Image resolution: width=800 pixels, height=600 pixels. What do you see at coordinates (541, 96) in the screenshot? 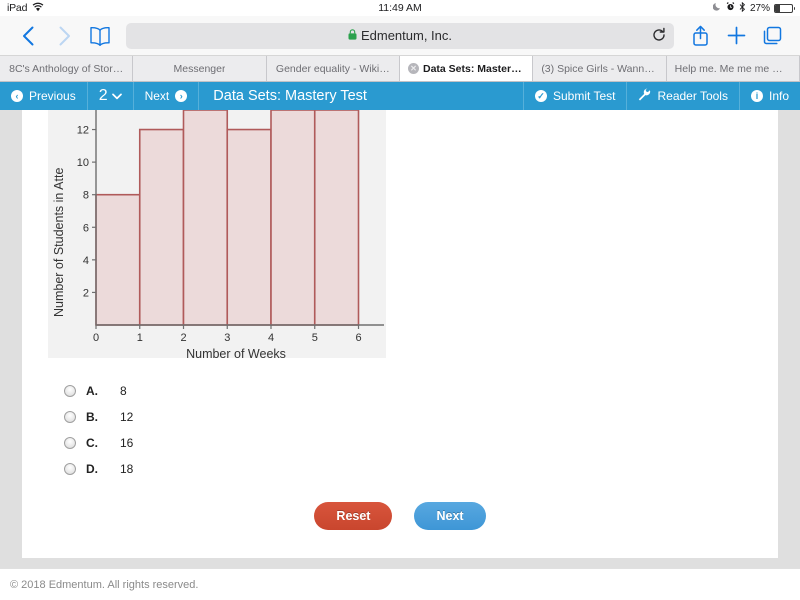
I see `check-circle-icon: ✓` at bounding box center [541, 96].